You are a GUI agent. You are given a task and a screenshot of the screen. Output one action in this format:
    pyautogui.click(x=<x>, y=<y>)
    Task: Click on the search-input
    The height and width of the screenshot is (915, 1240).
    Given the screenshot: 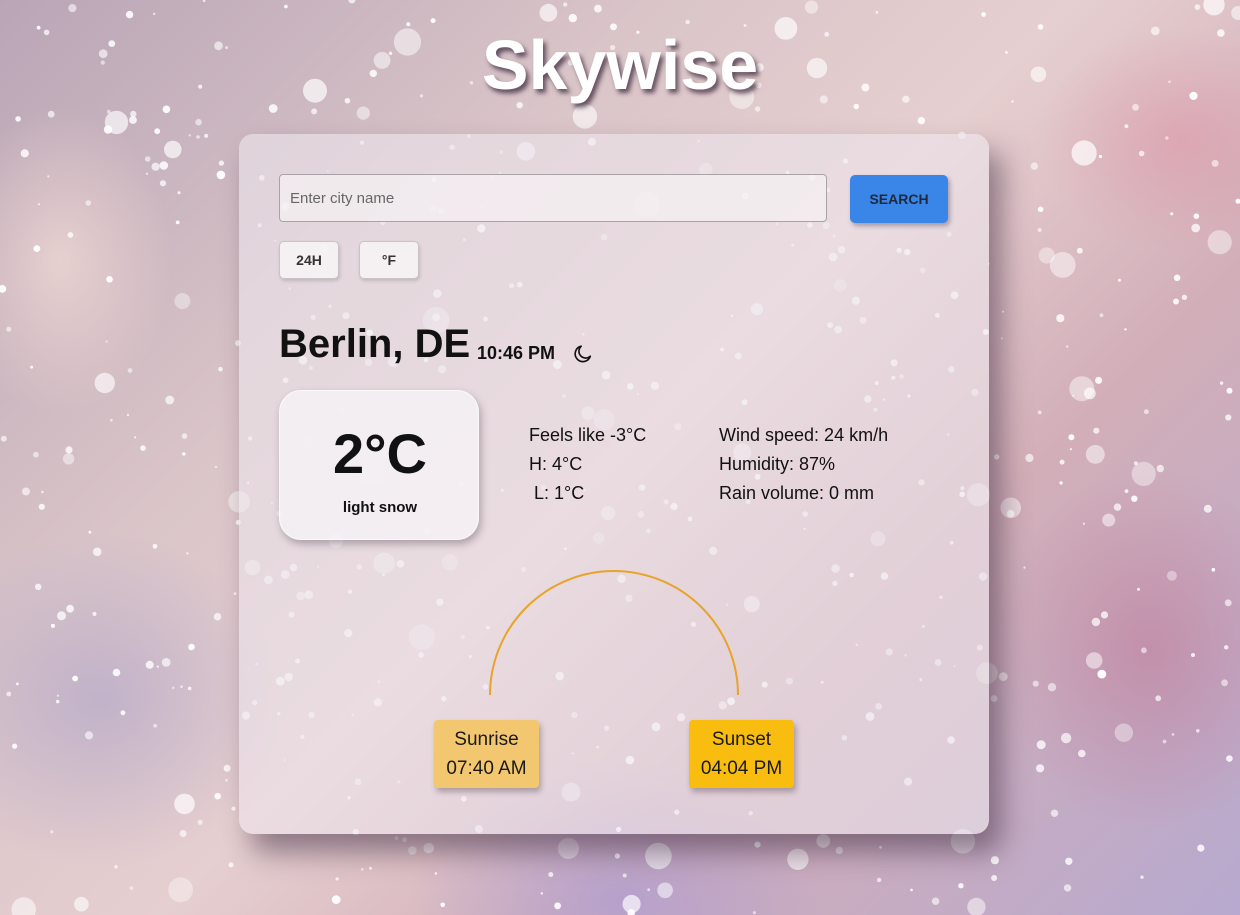 What is the action you would take?
    pyautogui.click(x=553, y=198)
    